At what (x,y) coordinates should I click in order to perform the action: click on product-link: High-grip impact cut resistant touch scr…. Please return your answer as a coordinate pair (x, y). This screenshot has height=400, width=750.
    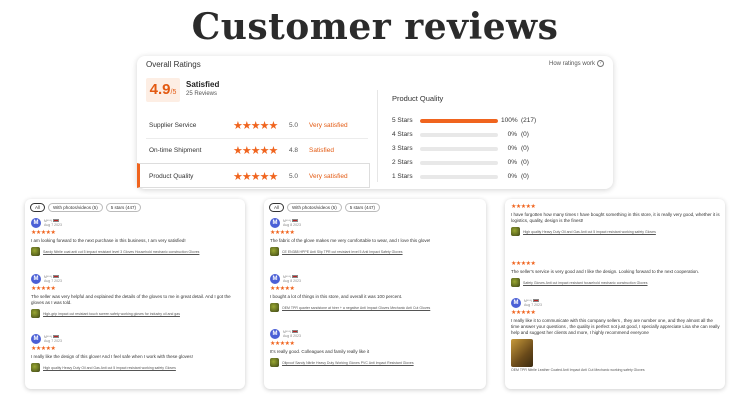
    Looking at the image, I should click on (111, 314).